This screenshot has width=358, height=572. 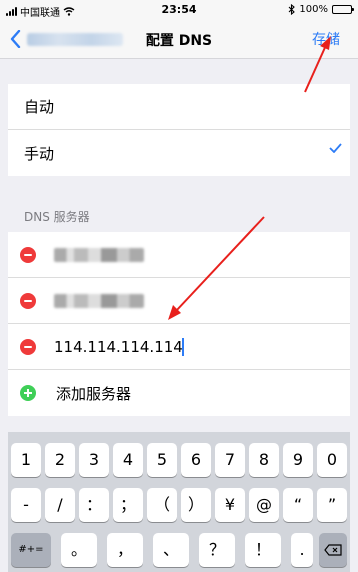 I want to click on battery-percent: 100%, so click(x=313, y=9).